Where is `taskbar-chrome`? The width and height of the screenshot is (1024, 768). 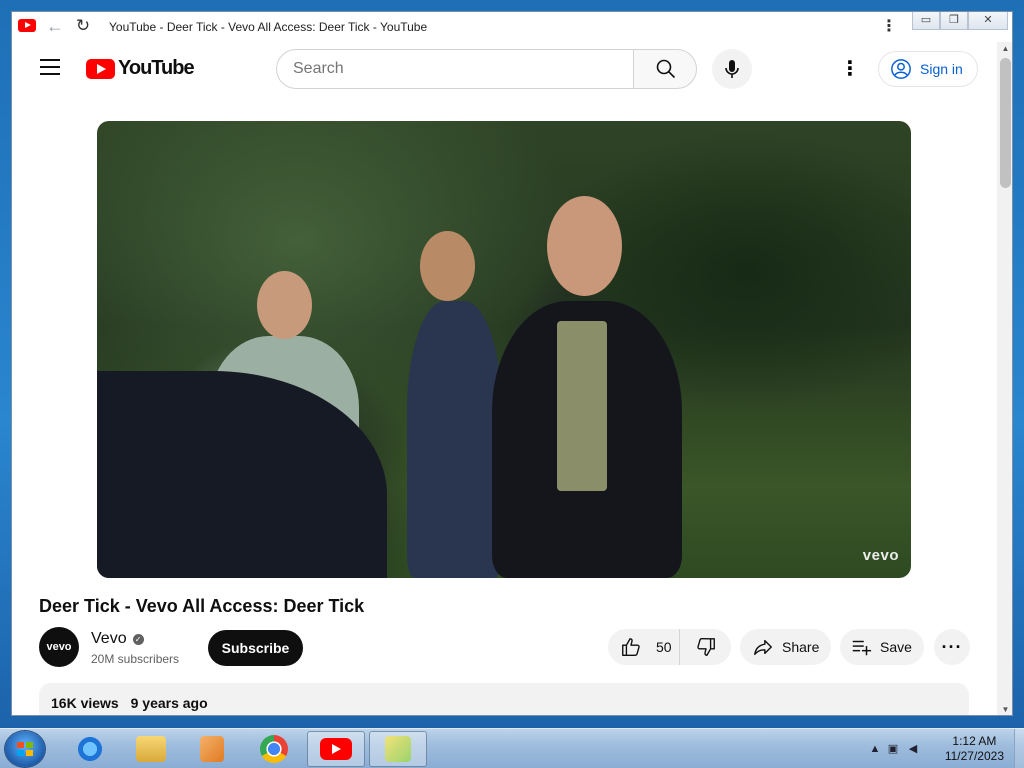 taskbar-chrome is located at coordinates (274, 749).